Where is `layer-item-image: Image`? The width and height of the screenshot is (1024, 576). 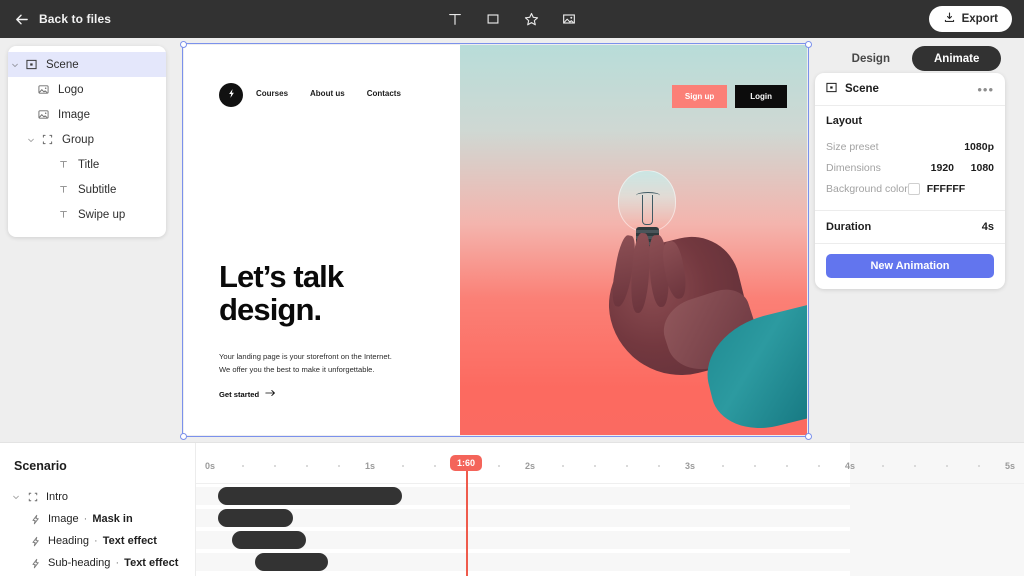
layer-item-image: Image is located at coordinates (87, 114).